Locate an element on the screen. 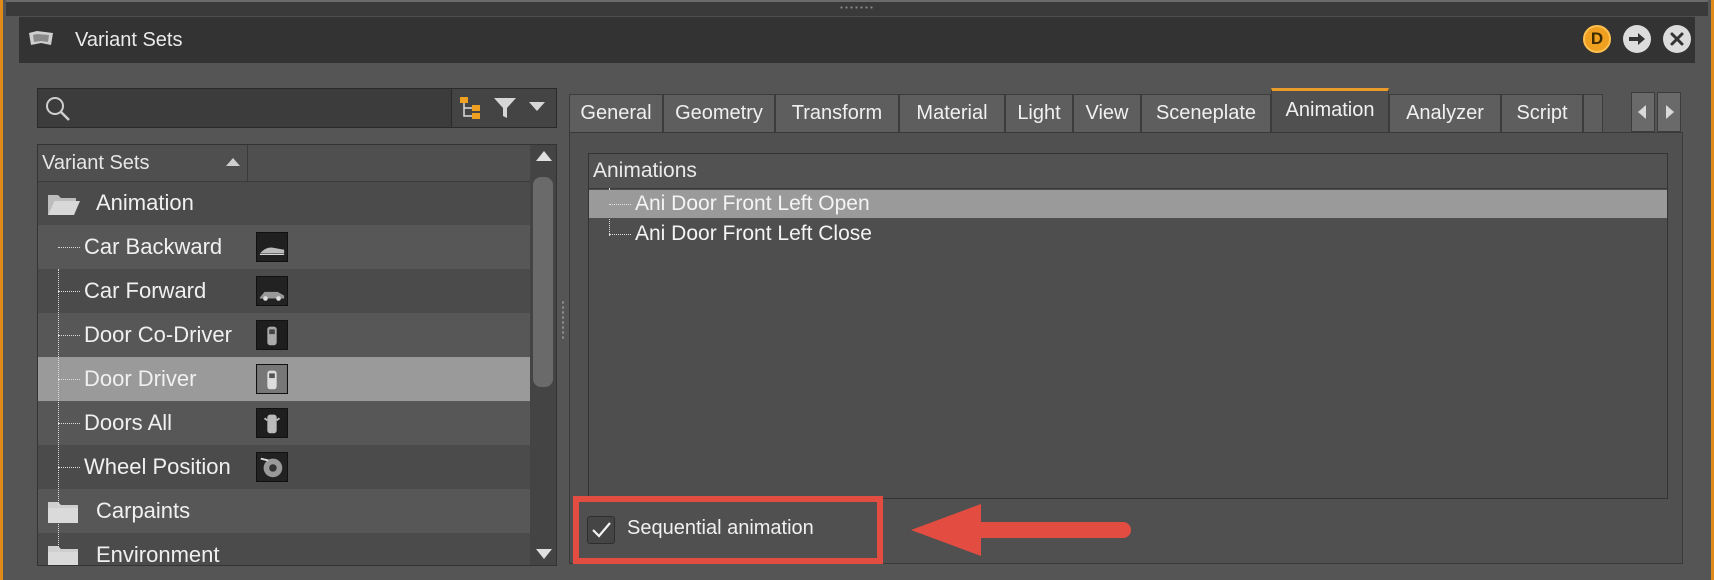  close-icon is located at coordinates (1677, 39).